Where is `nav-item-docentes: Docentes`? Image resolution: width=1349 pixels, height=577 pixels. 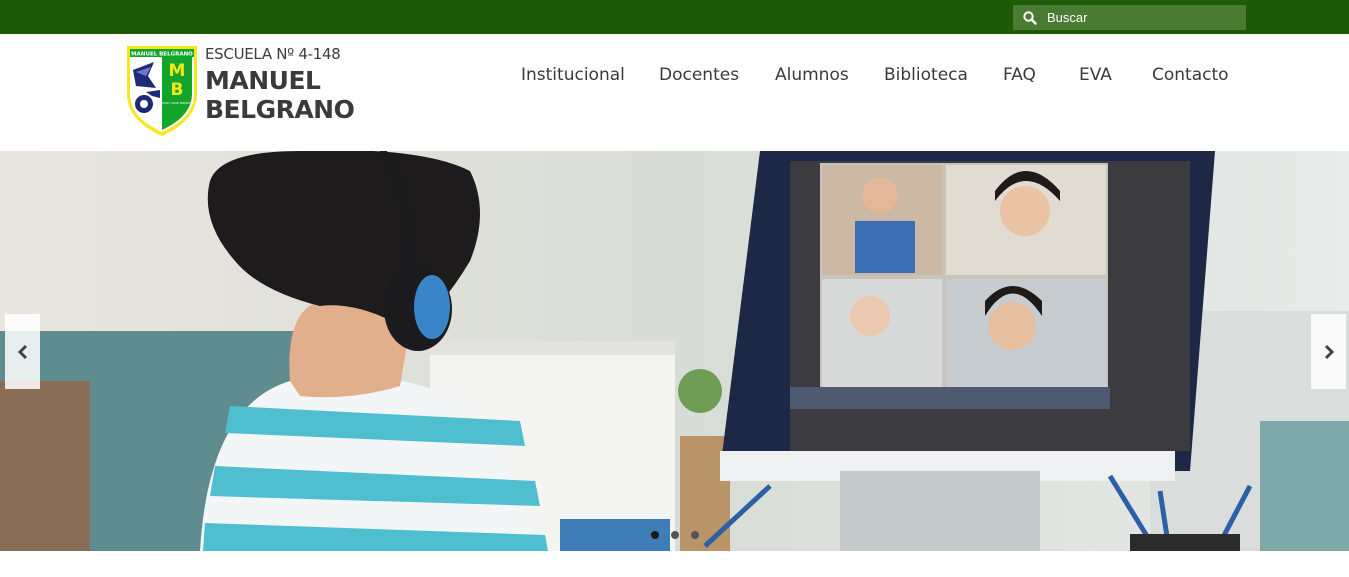 nav-item-docentes: Docentes is located at coordinates (699, 75).